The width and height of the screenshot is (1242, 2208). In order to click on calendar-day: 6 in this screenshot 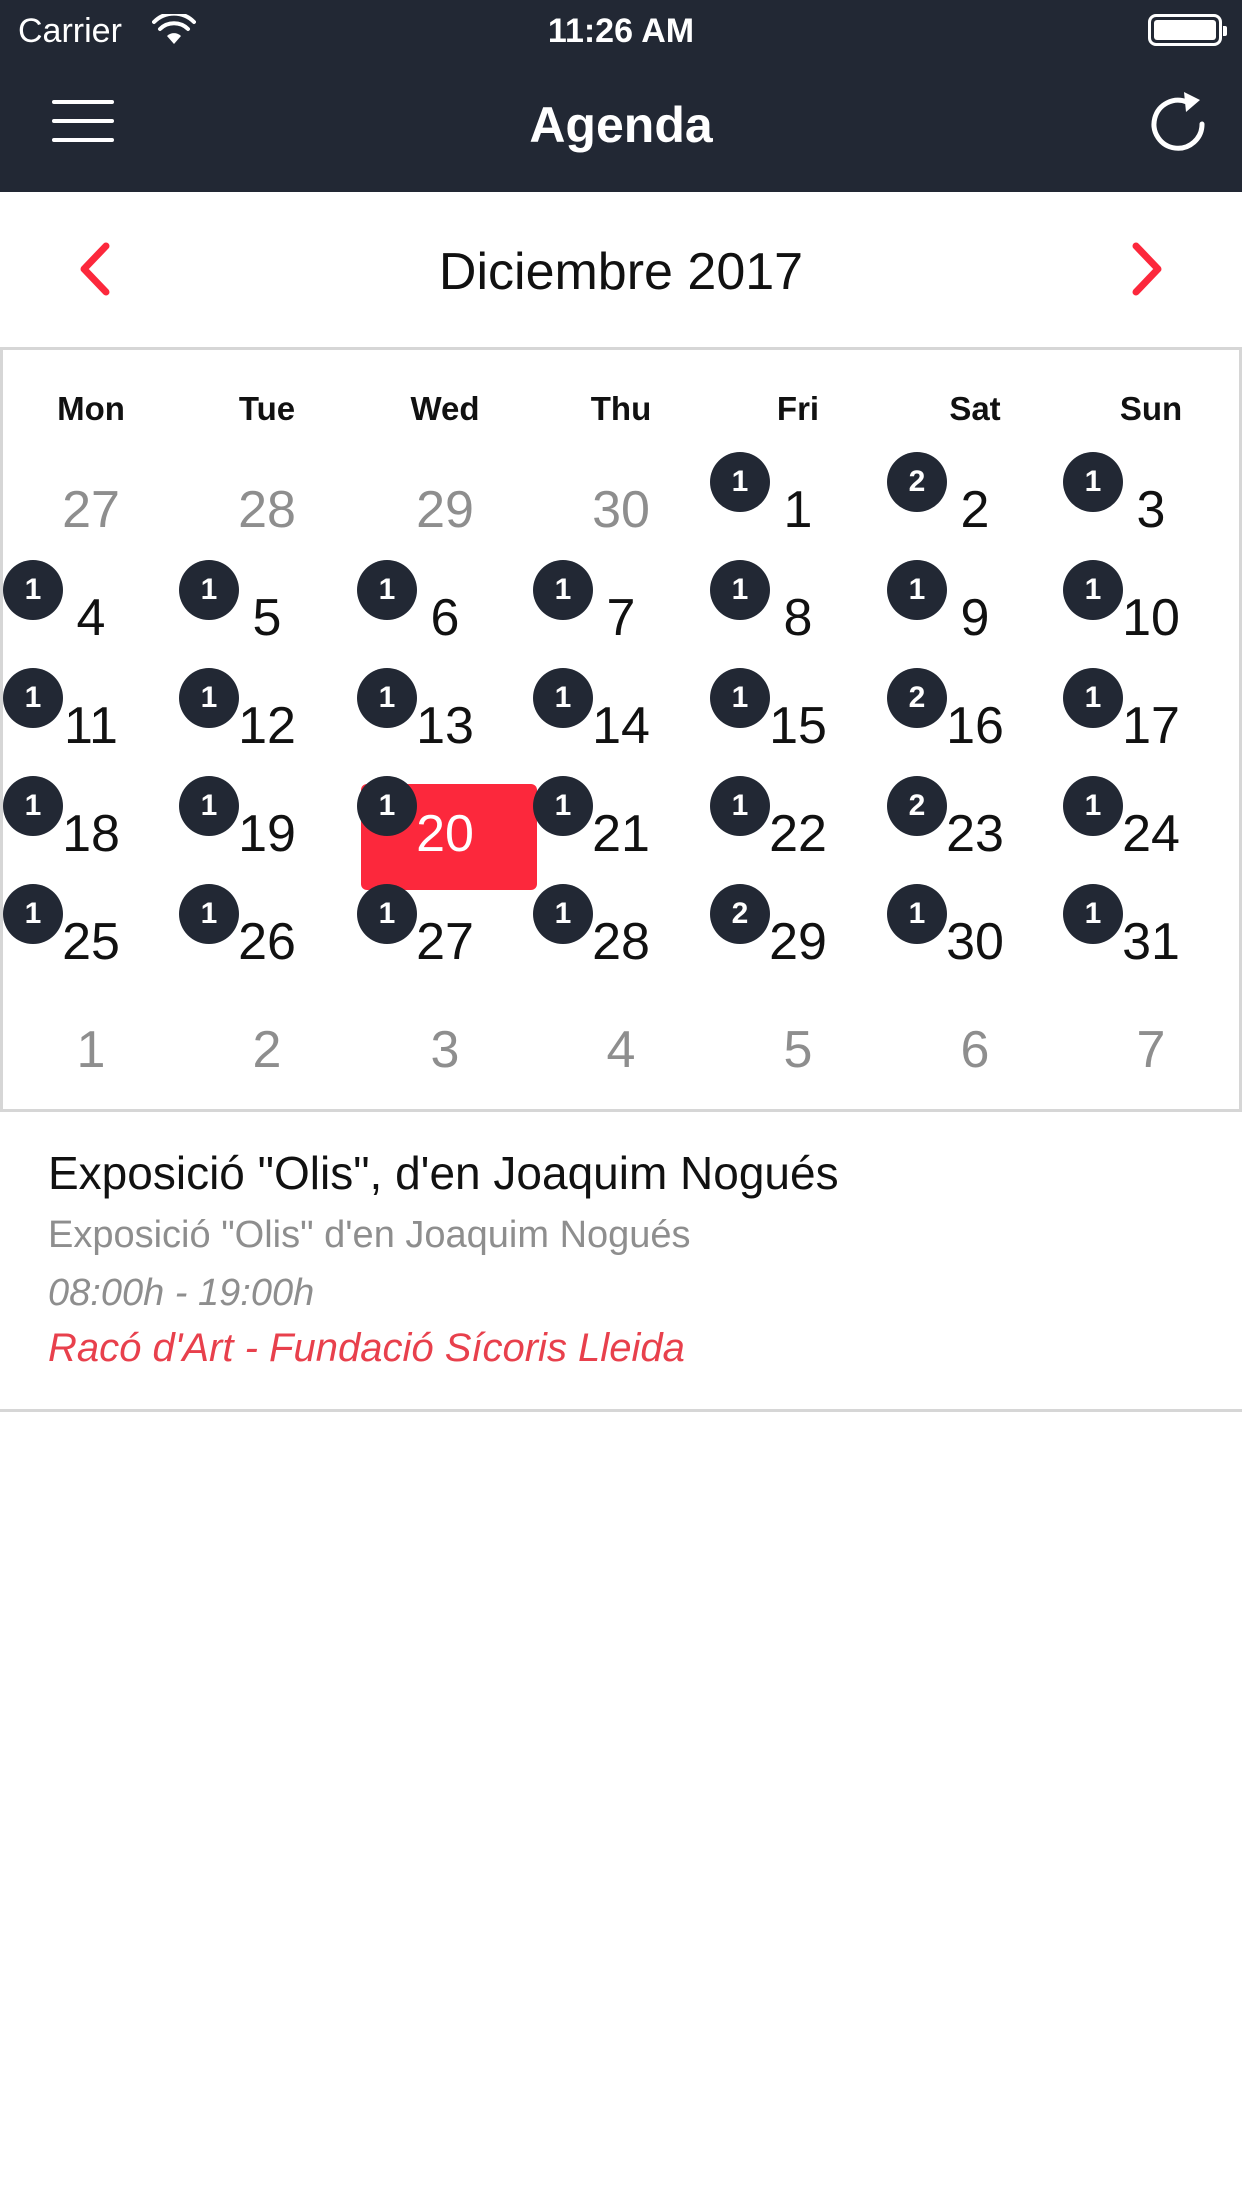, I will do `click(975, 1054)`.